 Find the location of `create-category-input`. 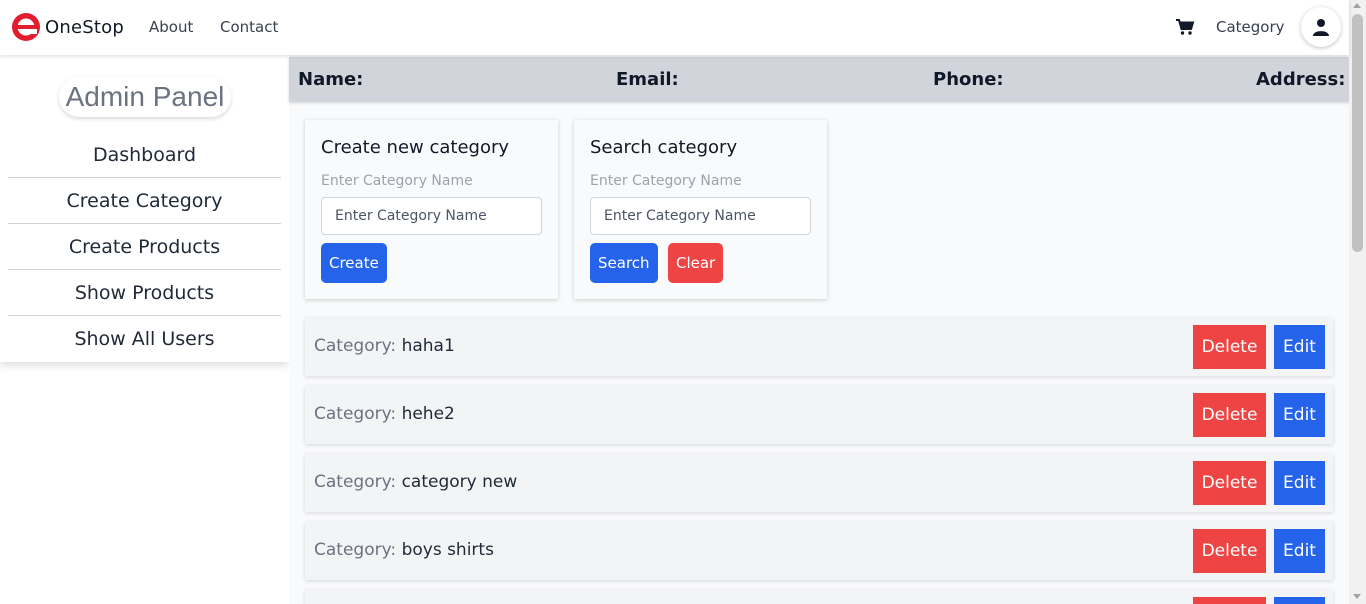

create-category-input is located at coordinates (431, 216).